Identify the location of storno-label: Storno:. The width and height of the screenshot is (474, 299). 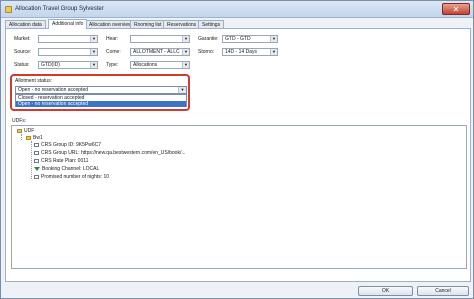
(206, 52).